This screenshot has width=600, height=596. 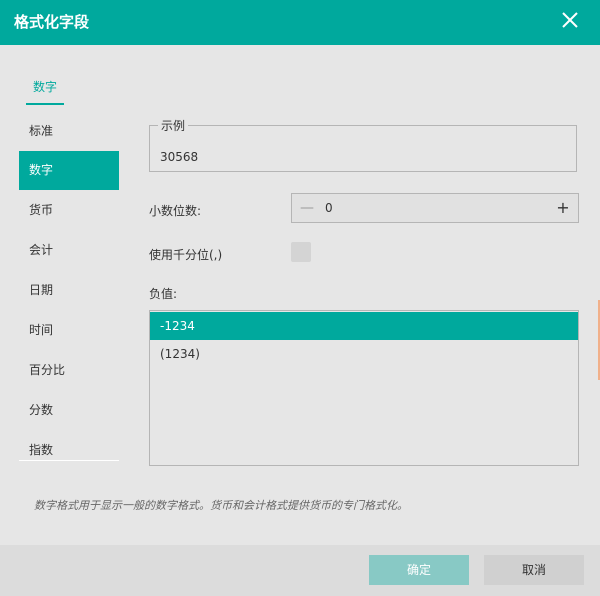 I want to click on dialog-title: 格式化字段, so click(x=52, y=22).